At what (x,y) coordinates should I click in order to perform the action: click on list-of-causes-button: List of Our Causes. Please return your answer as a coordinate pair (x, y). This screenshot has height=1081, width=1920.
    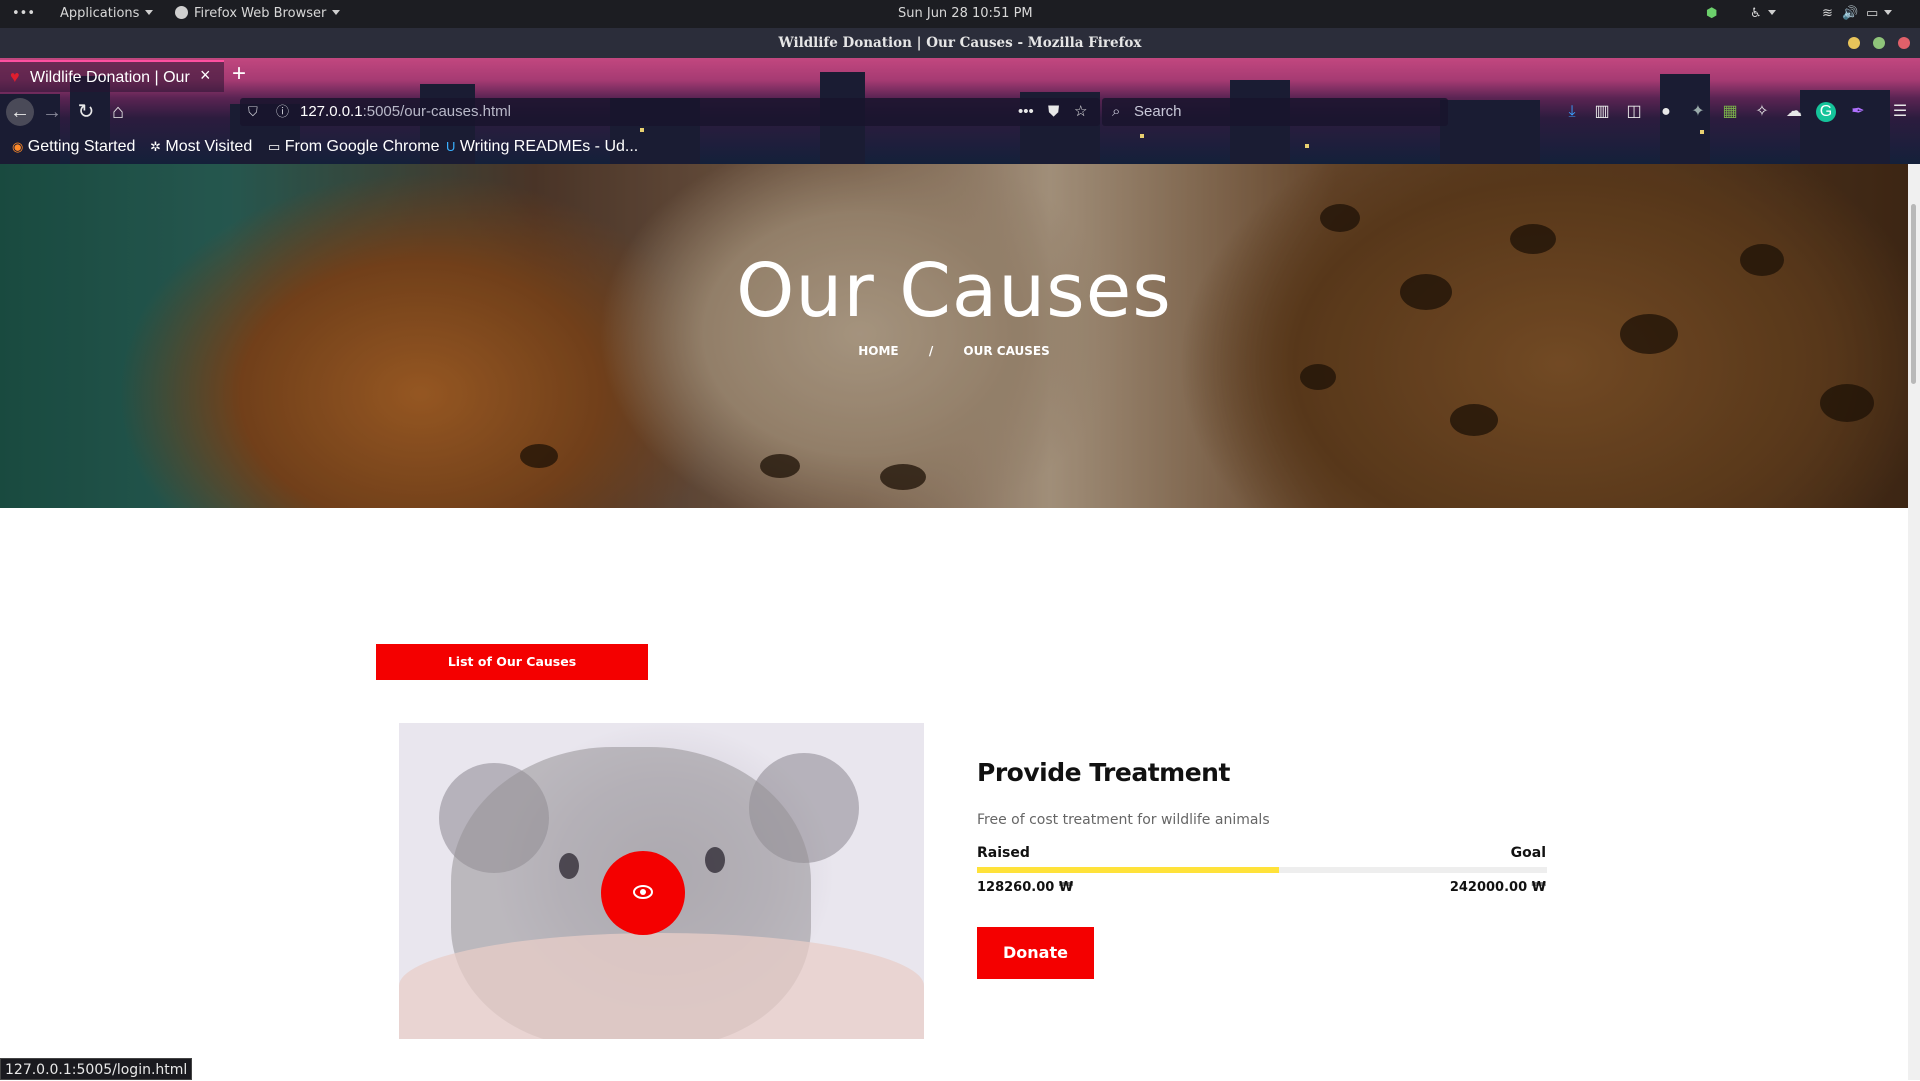
    Looking at the image, I should click on (512, 662).